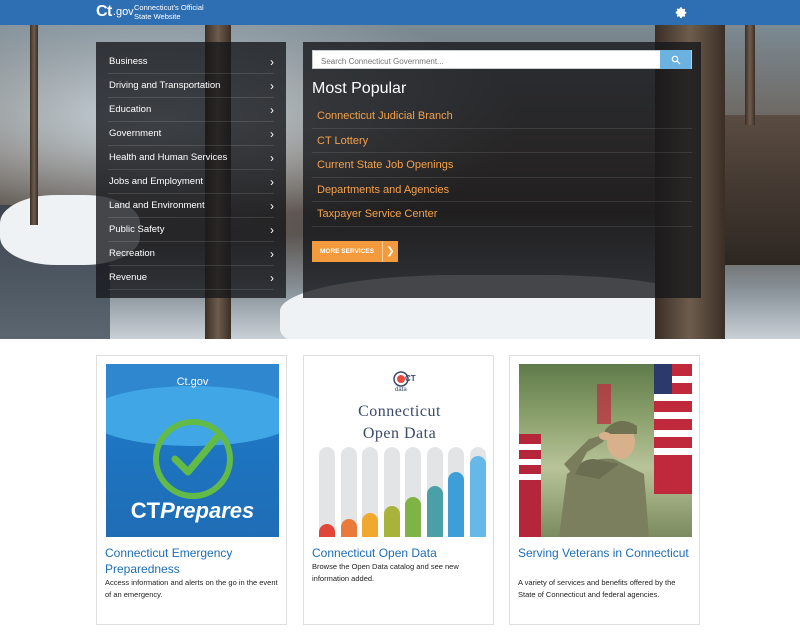  Describe the element at coordinates (191, 110) in the screenshot. I see `category-nav-item: Education ›` at that location.